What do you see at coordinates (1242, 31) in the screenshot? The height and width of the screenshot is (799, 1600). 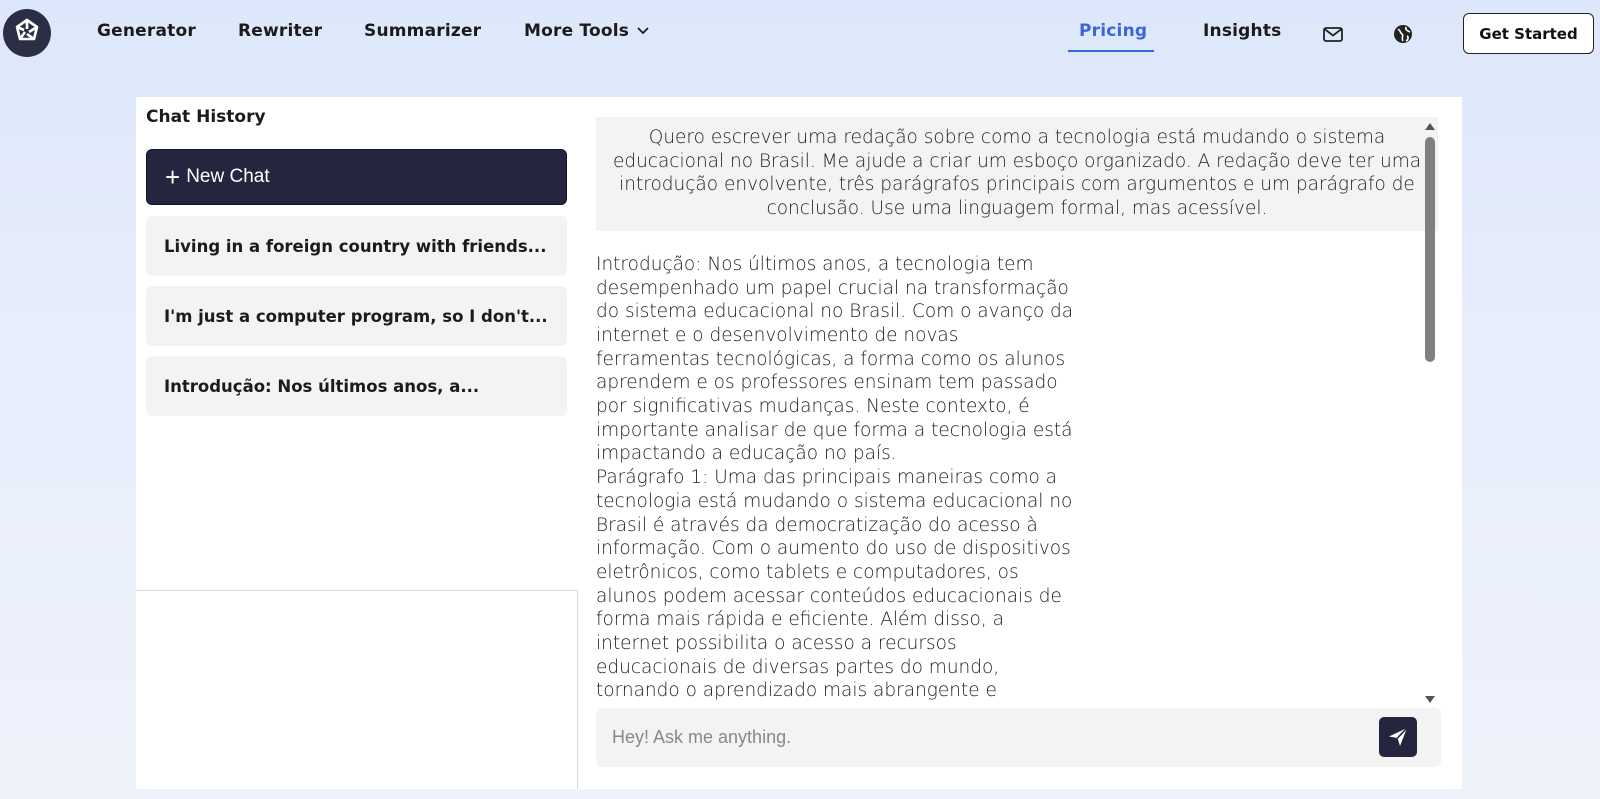 I see `nav-insights: Insights` at bounding box center [1242, 31].